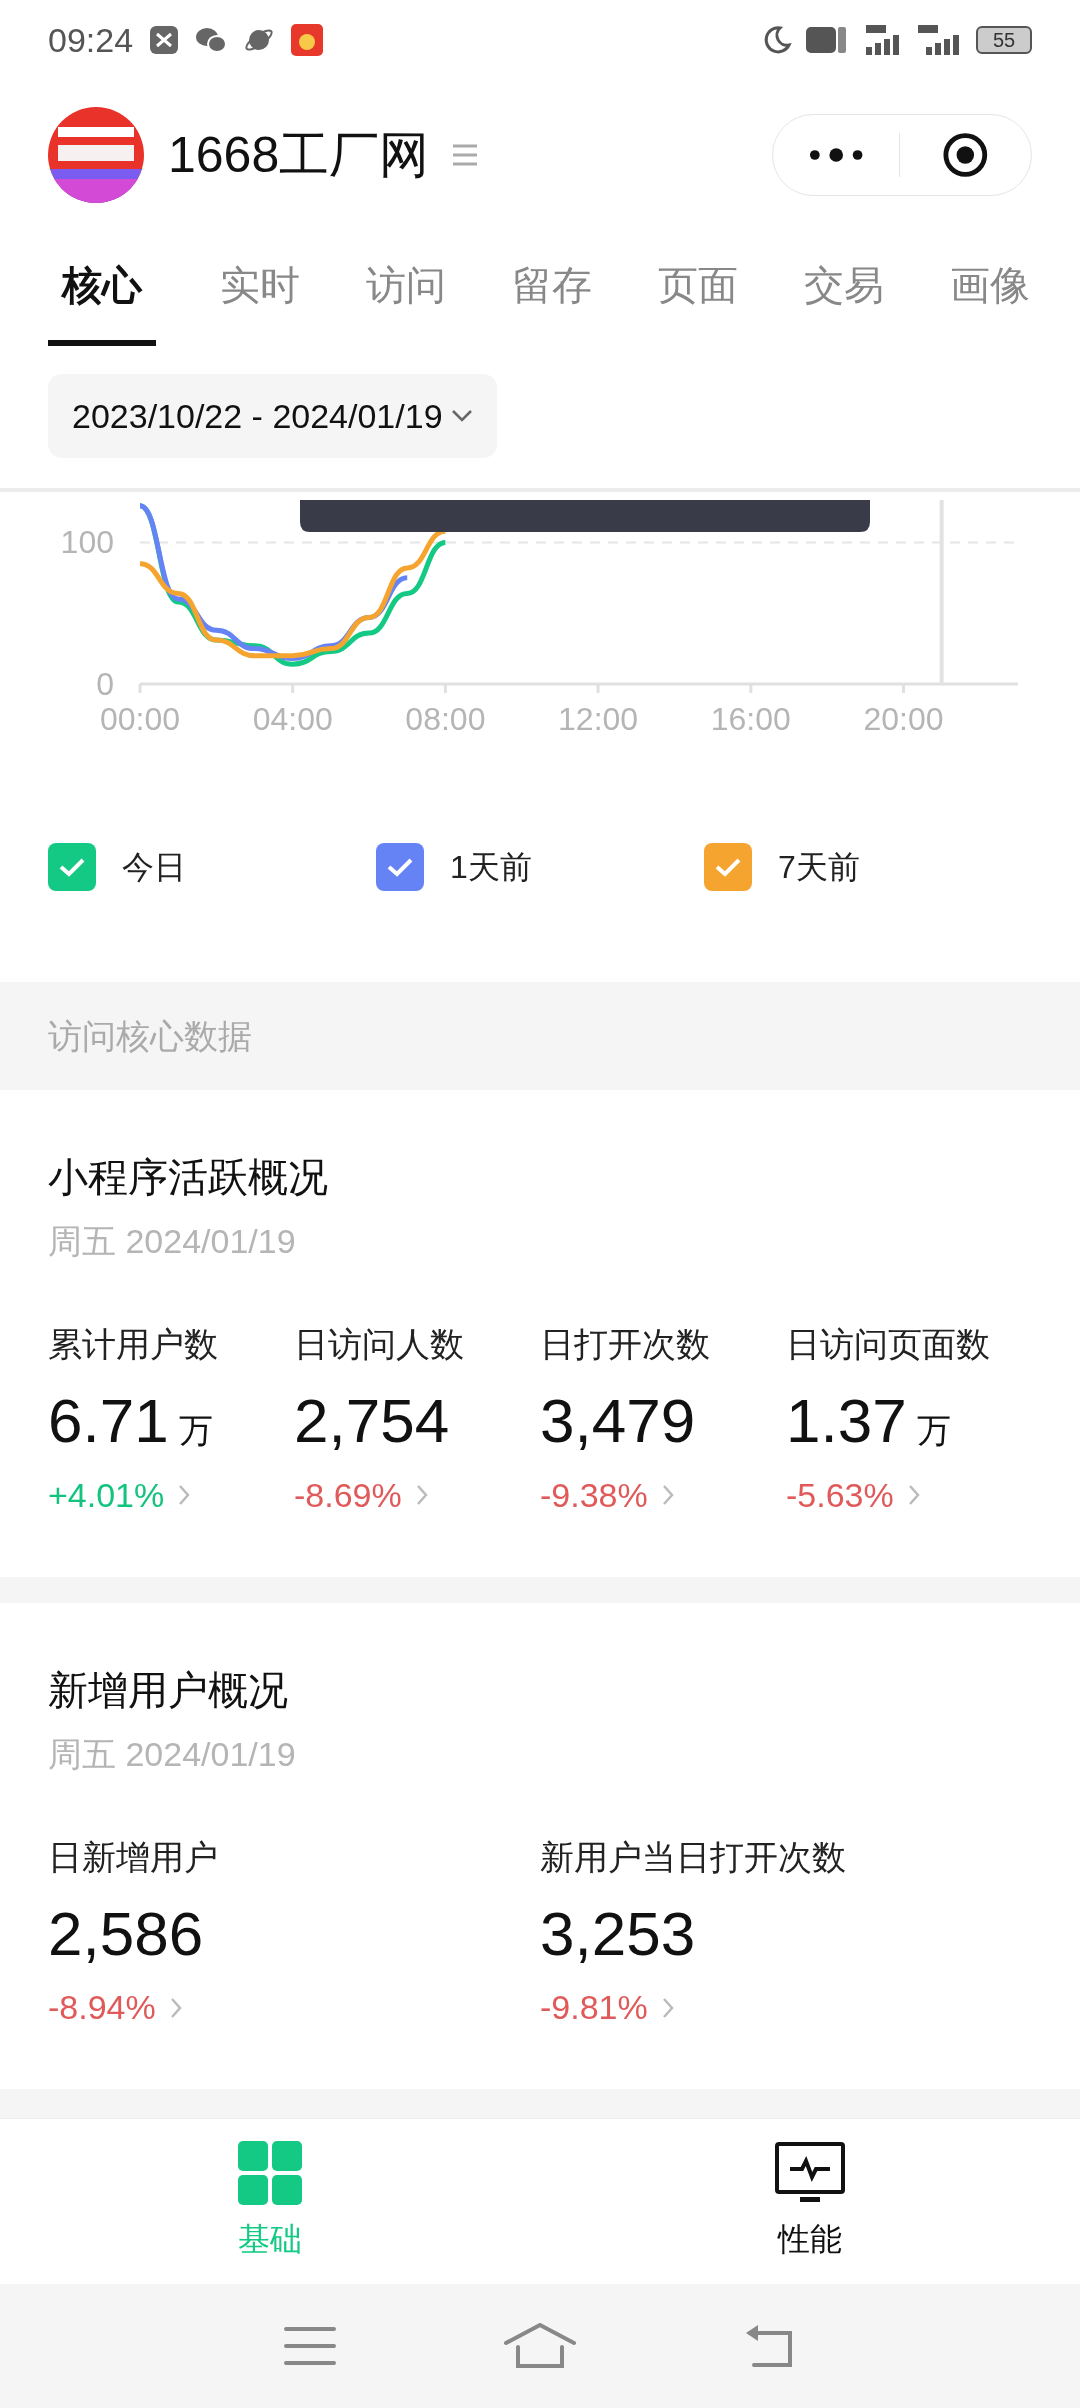 The image size is (1080, 2408). I want to click on metric-label: 日打开次数, so click(625, 1344).